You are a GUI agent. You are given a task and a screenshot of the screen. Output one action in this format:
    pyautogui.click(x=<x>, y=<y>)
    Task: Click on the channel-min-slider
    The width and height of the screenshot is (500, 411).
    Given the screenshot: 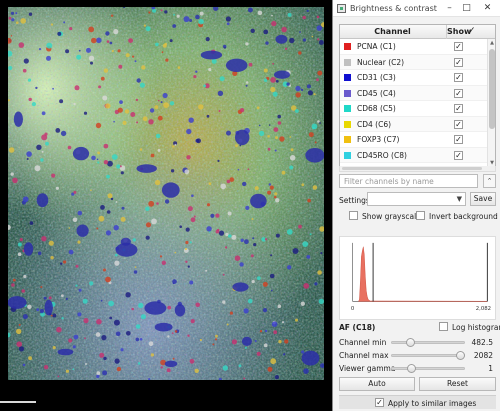 What is the action you would take?
    pyautogui.click(x=428, y=342)
    